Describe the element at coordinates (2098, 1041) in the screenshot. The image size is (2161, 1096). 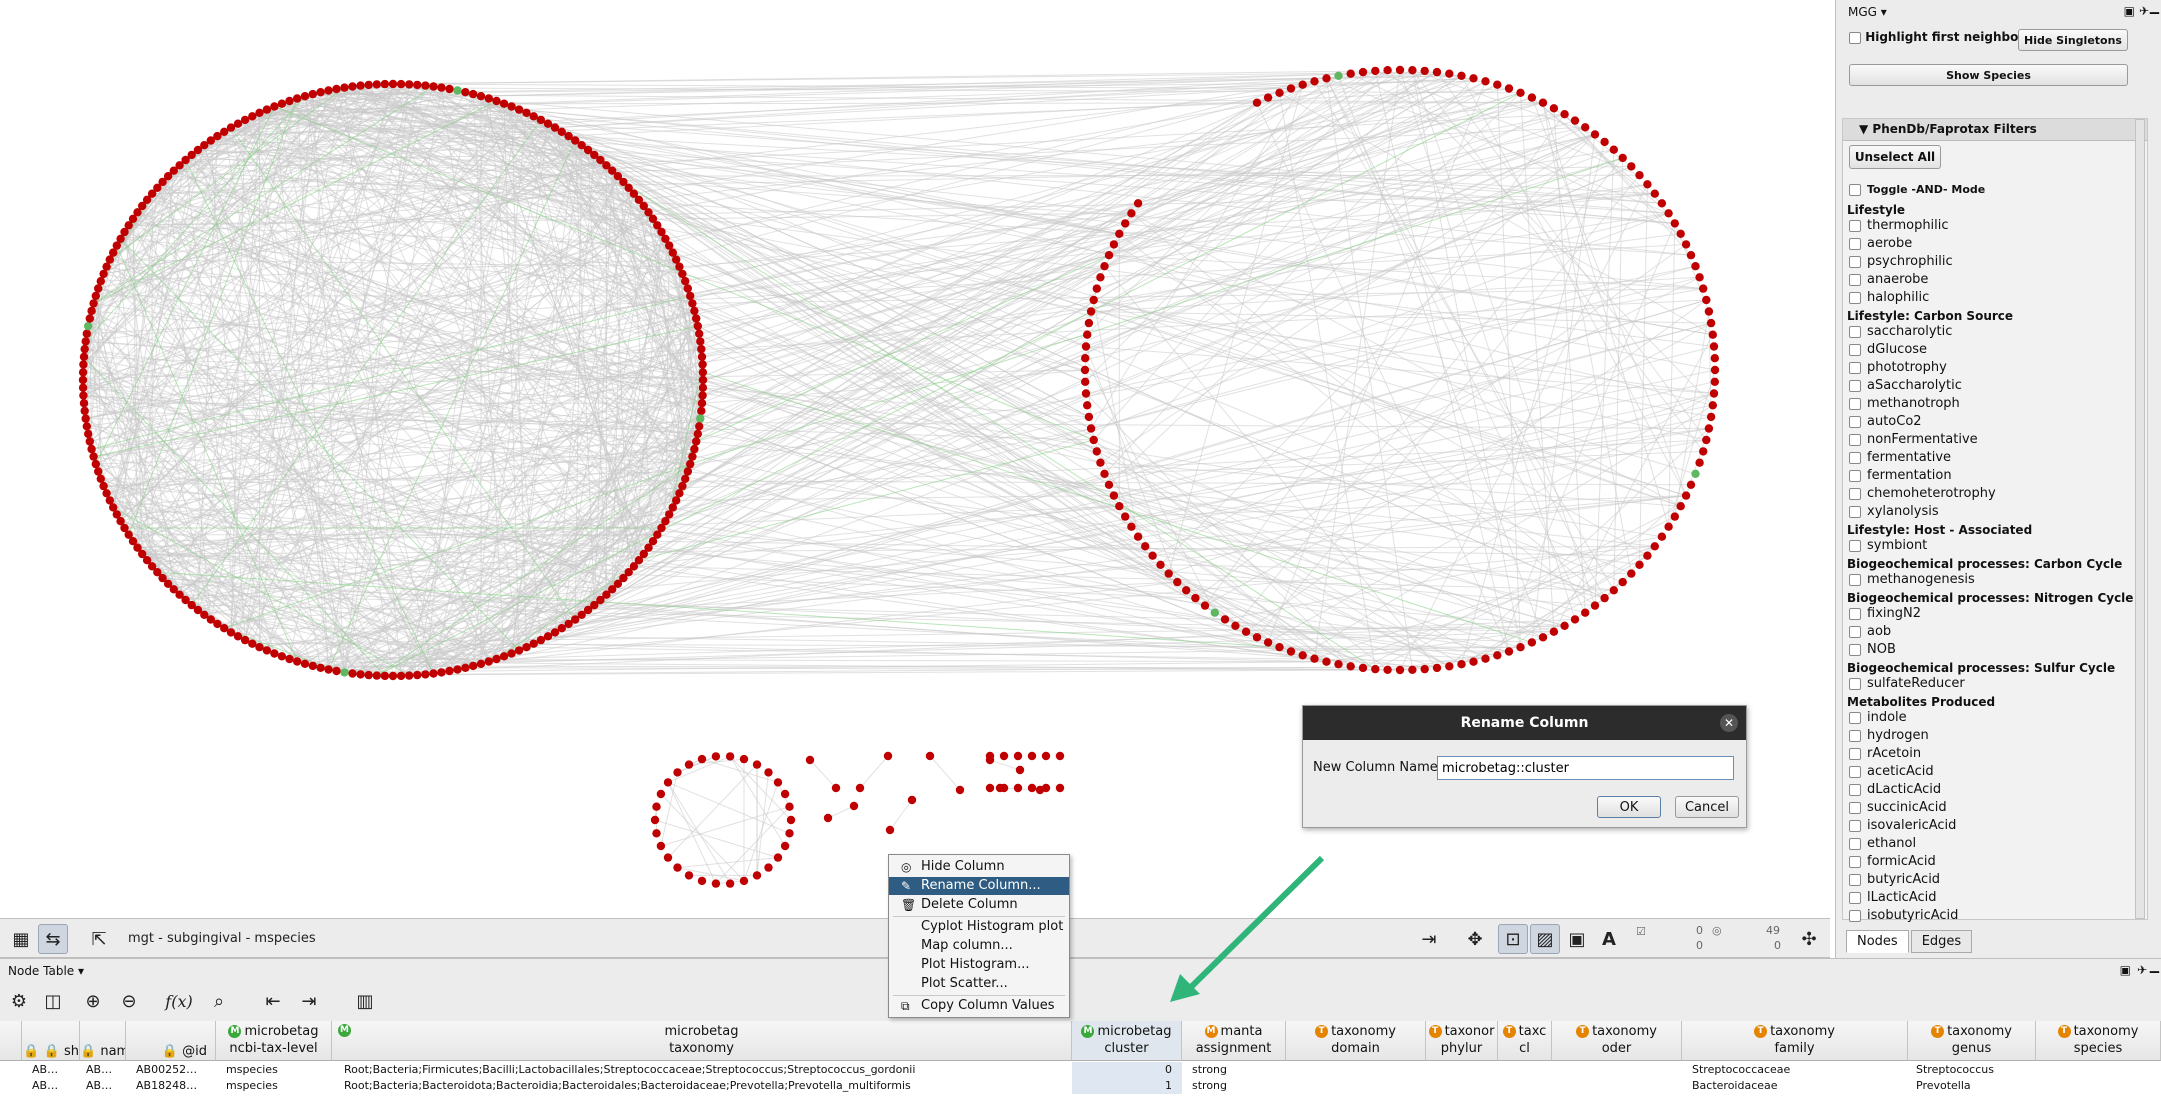
I see `column-header-species: Ttaxonomy species` at that location.